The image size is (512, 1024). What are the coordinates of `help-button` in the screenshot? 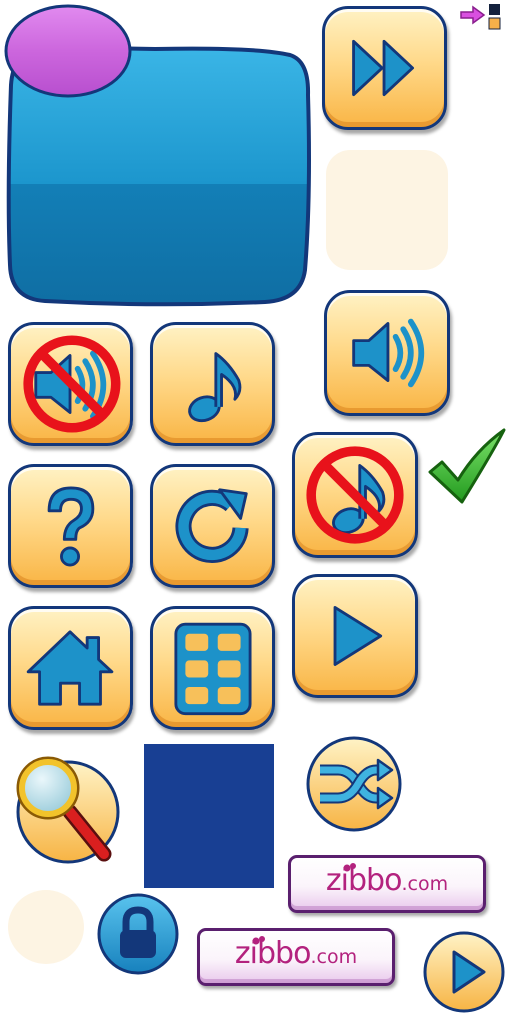 It's located at (70, 526).